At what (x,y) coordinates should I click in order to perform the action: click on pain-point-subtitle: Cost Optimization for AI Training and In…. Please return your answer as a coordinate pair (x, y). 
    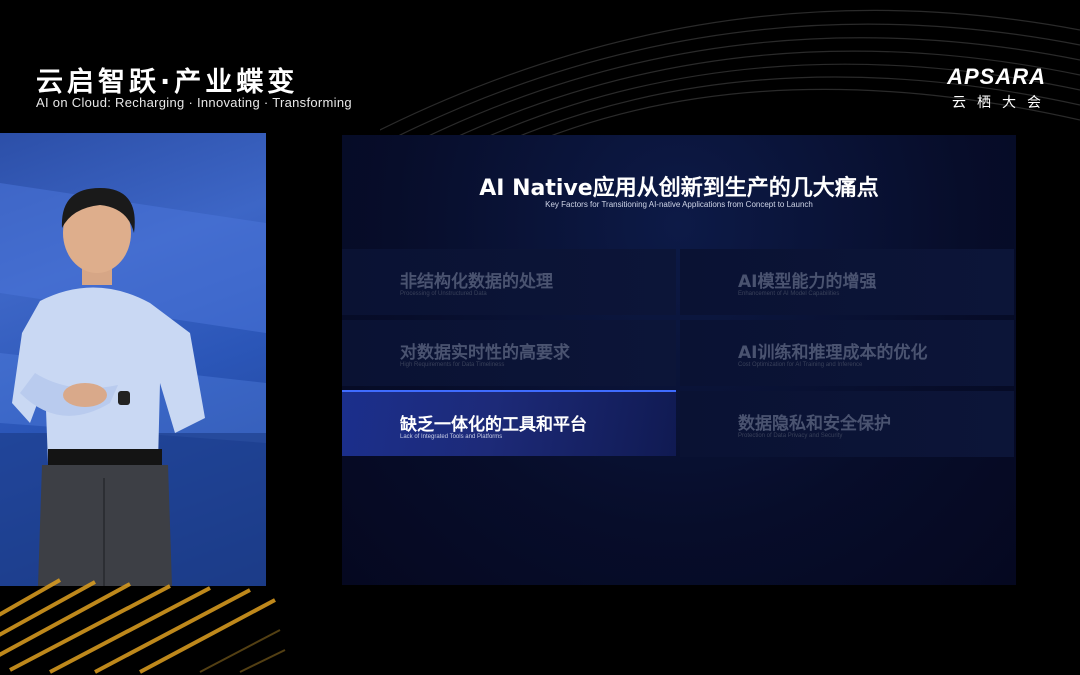
    Looking at the image, I should click on (800, 365).